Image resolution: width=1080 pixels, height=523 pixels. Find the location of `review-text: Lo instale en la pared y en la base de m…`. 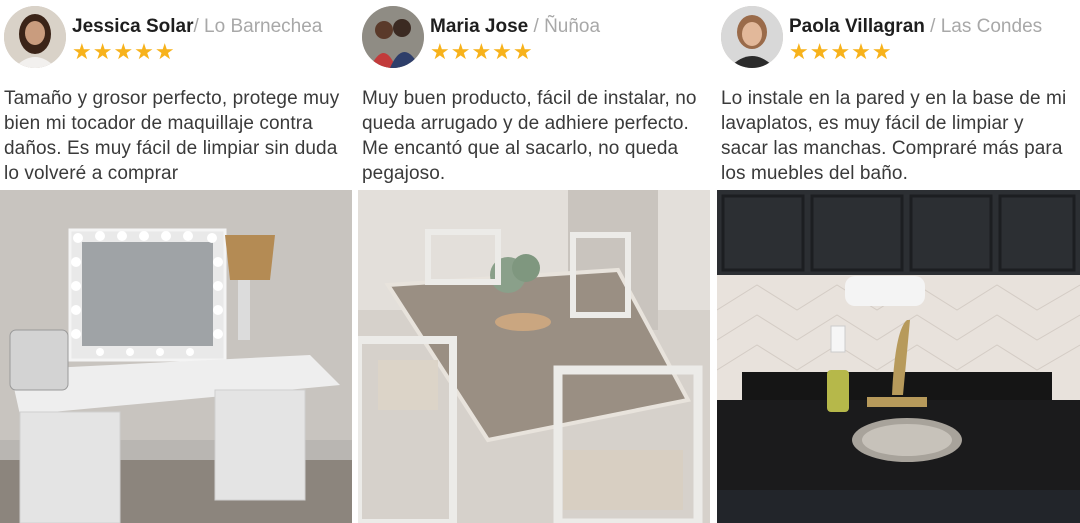

review-text: Lo instale en la pared y en la base de m… is located at coordinates (894, 136).